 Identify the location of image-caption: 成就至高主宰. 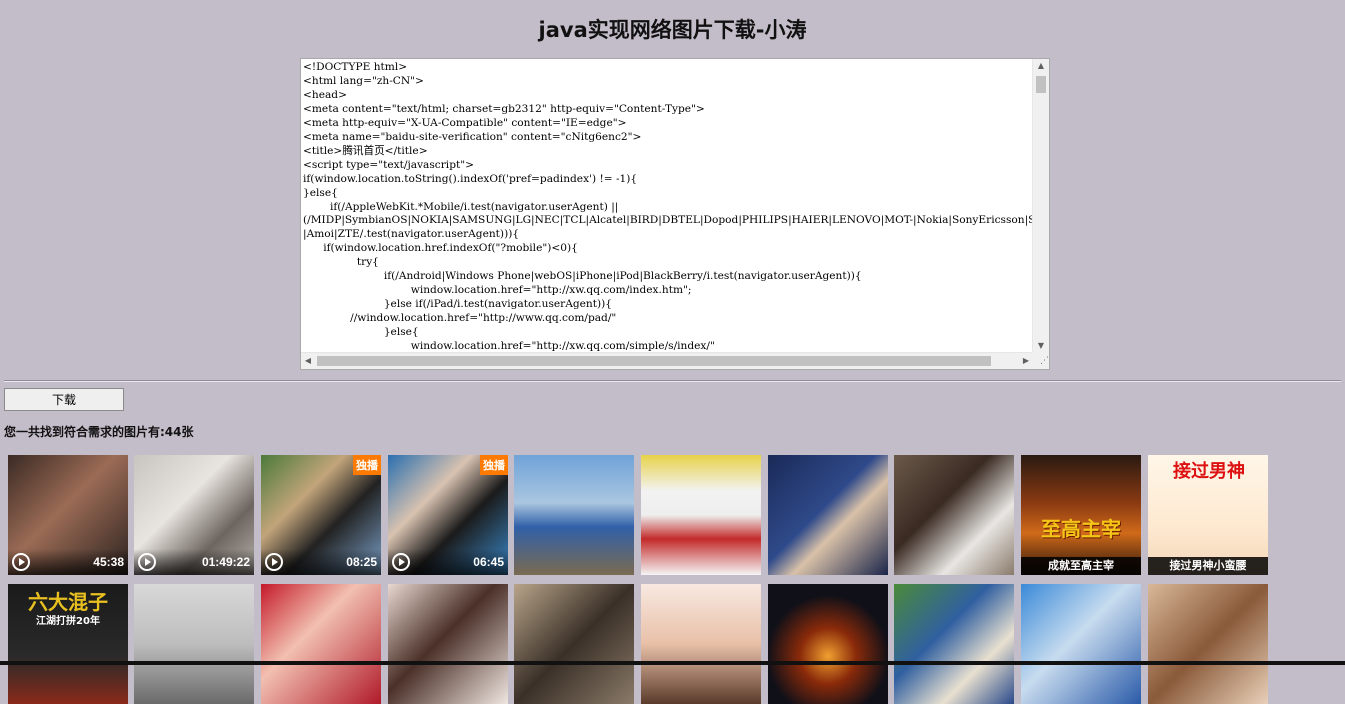
(1081, 566).